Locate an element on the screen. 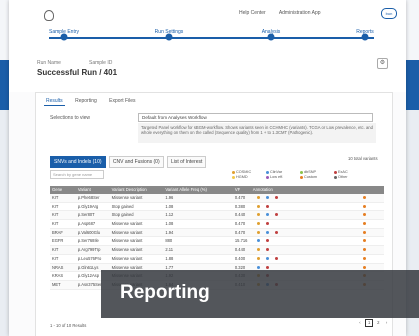 This screenshot has width=419, height=336. table-cell: p.Phe68Ser is located at coordinates (88, 197).